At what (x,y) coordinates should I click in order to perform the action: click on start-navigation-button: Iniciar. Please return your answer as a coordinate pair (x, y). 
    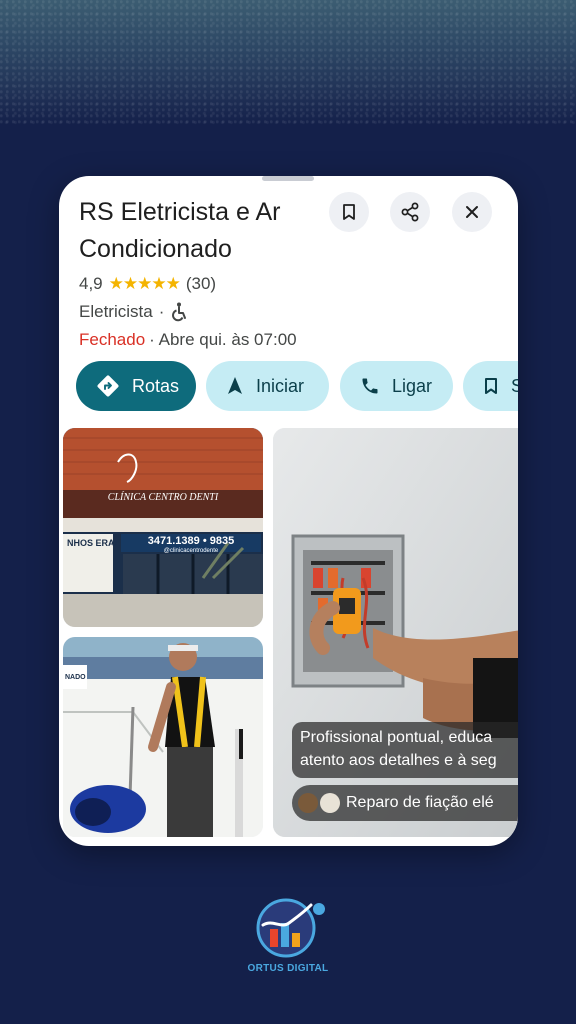
    Looking at the image, I should click on (267, 386).